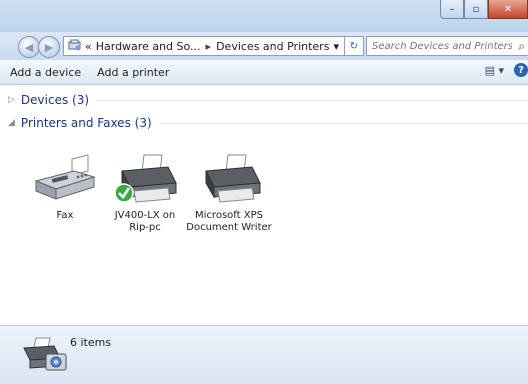  Describe the element at coordinates (75, 46) in the screenshot. I see `control-panel-icon` at that location.